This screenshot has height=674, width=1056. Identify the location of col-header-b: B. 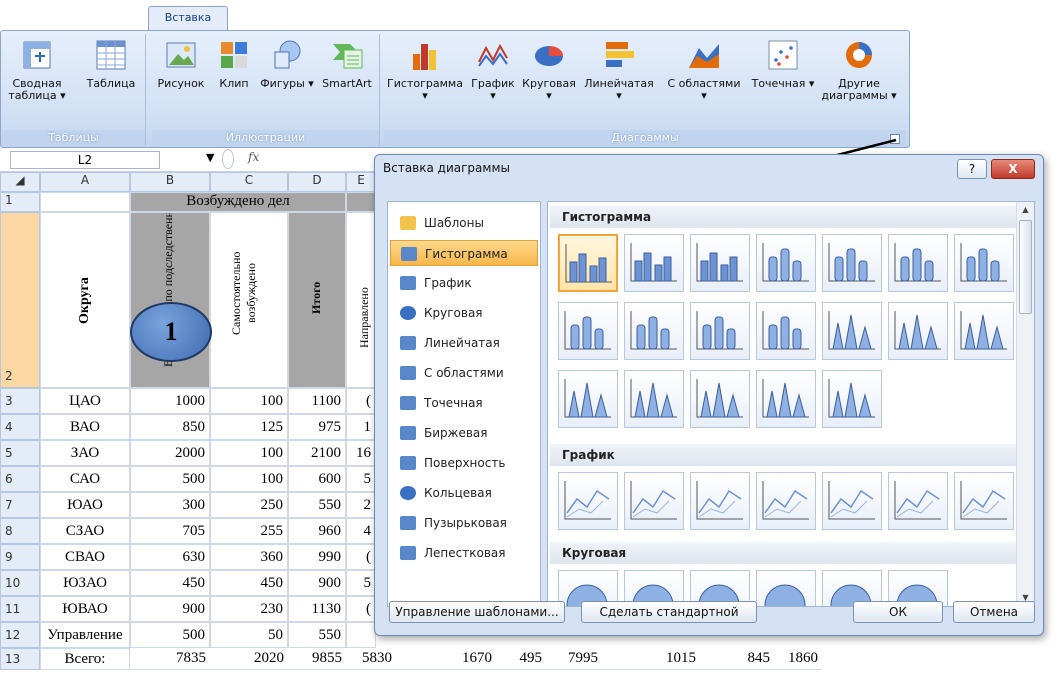
(170, 182).